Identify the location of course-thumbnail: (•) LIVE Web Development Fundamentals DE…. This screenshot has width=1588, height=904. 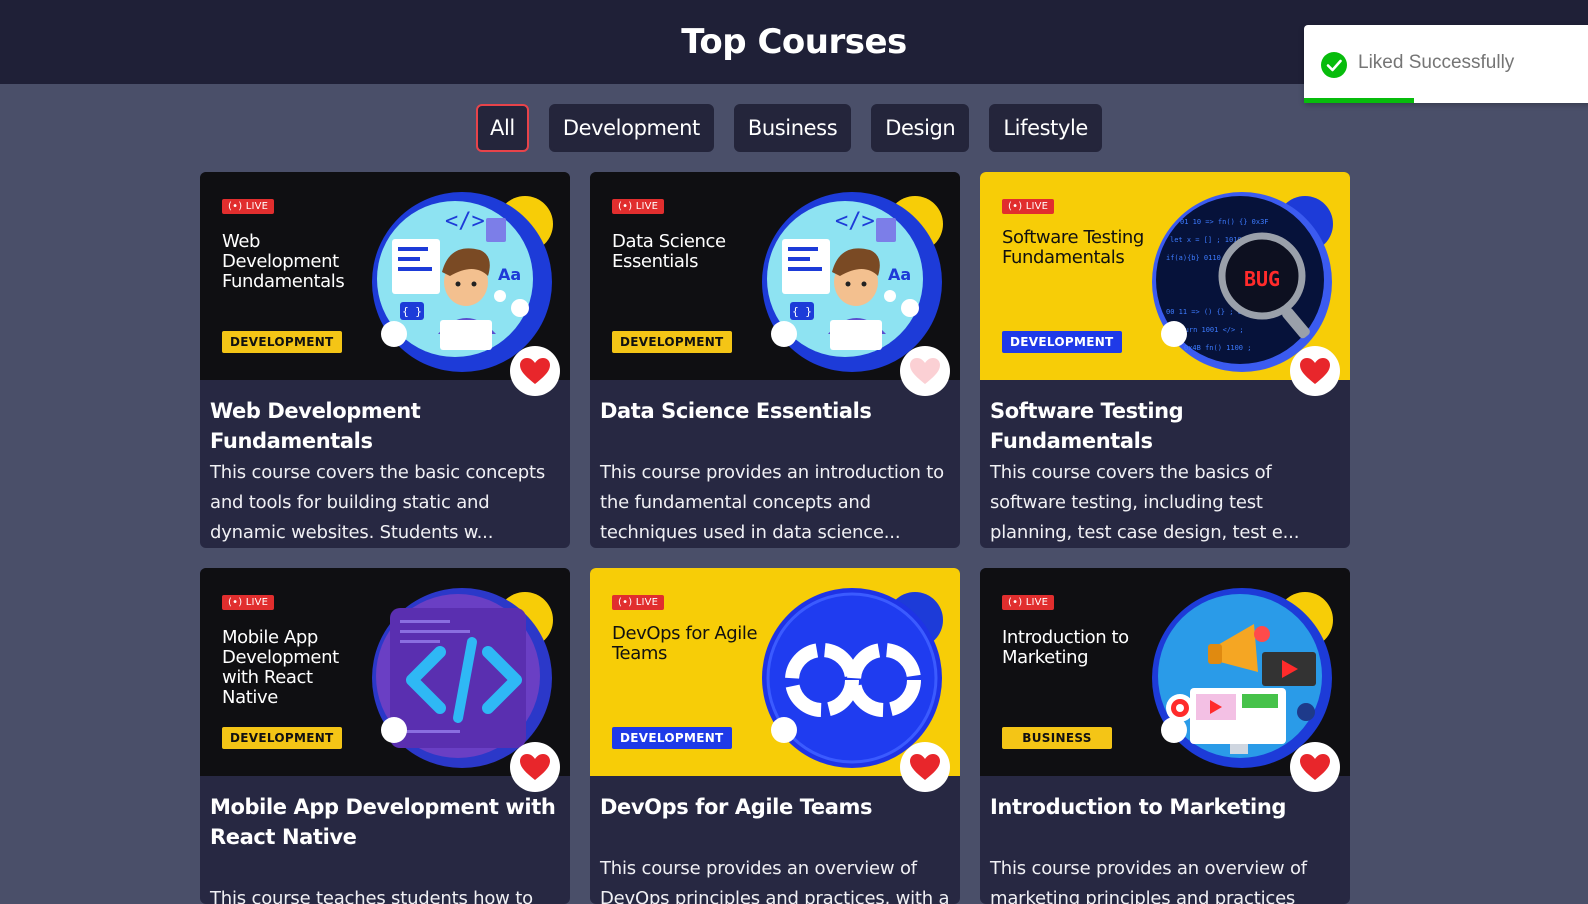
(385, 276).